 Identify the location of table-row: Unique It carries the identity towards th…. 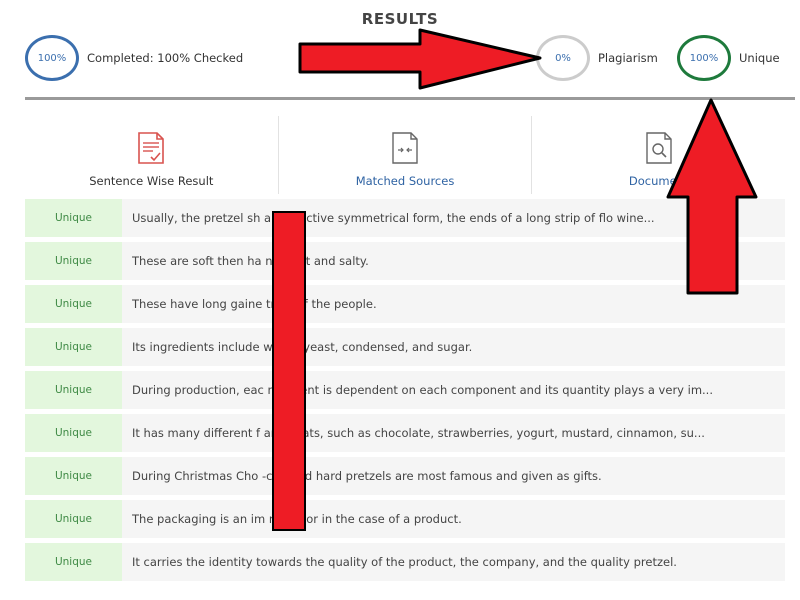
(405, 562).